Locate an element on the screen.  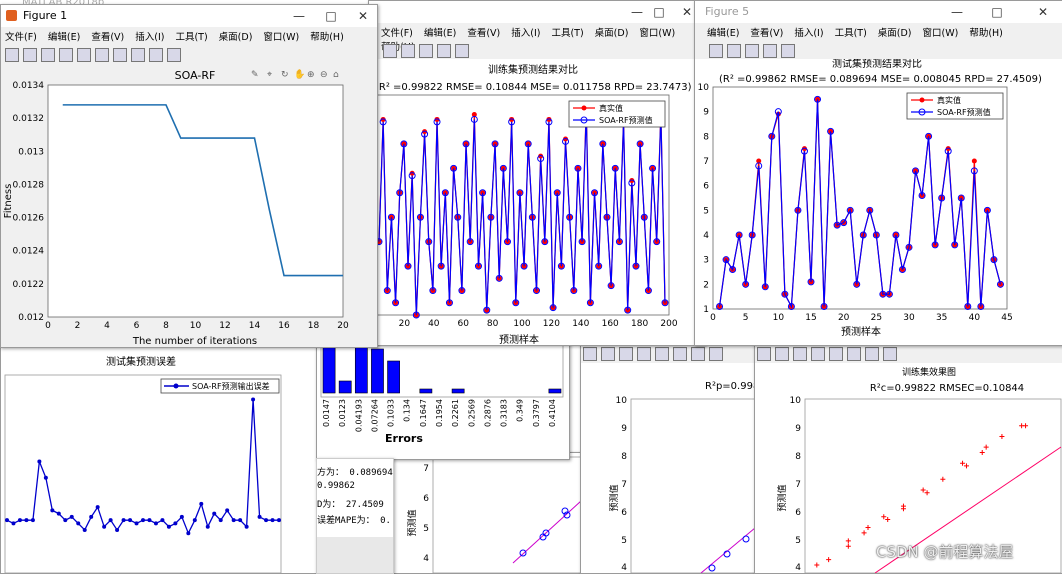
axes-toolbar: ✎ ⌖ ↻ ✋ ⊕ ⊖ ⌂ is located at coordinates (295, 74).